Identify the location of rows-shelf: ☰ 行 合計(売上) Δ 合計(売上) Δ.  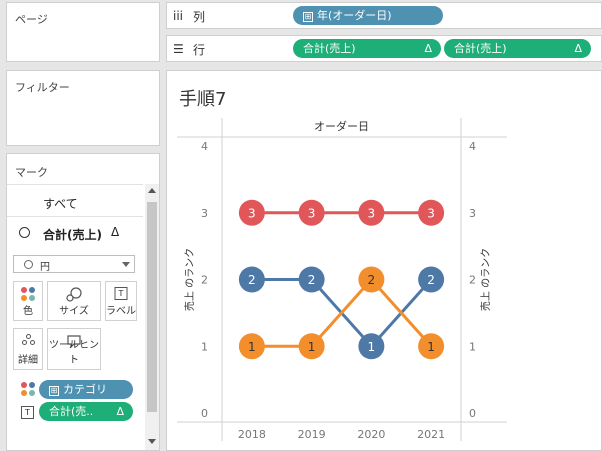
(384, 48).